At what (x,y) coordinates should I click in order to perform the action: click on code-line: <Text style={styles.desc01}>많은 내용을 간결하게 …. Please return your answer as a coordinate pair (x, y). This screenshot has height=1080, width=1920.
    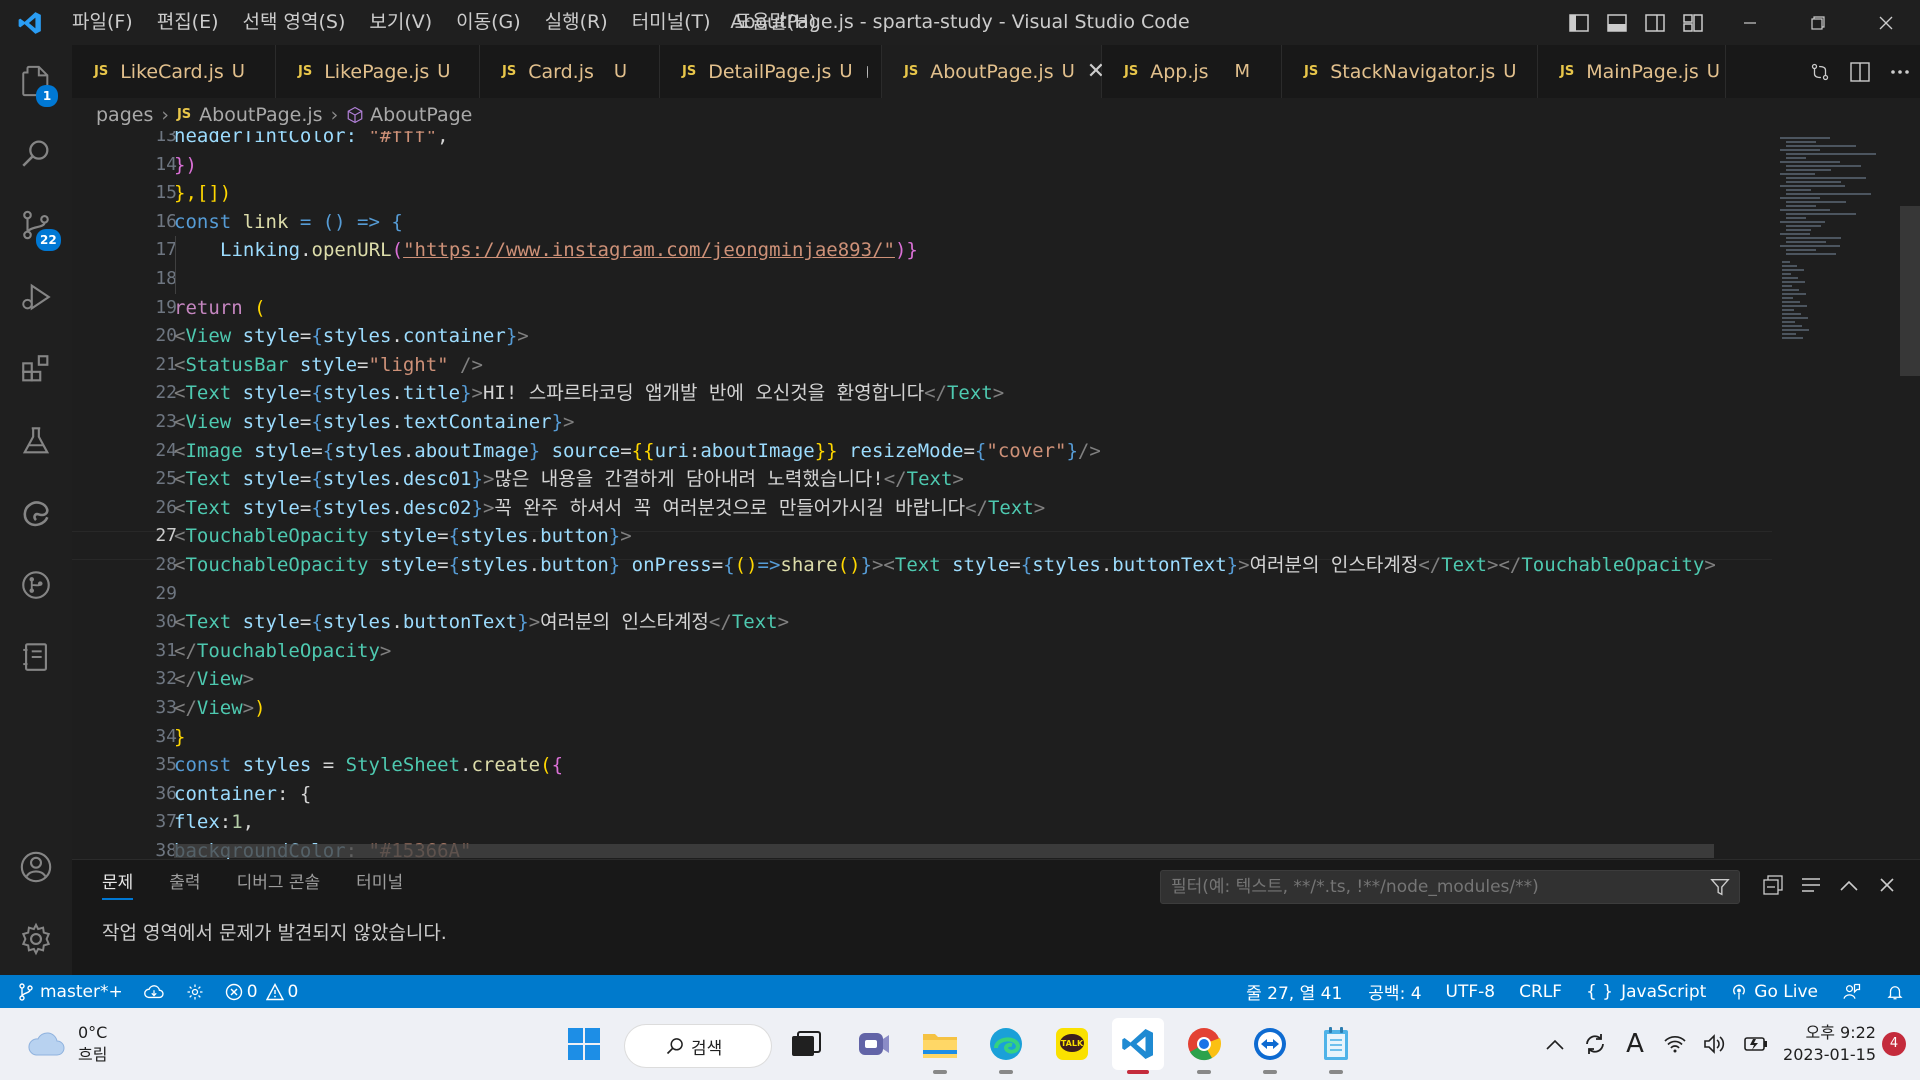
    Looking at the image, I should click on (569, 479).